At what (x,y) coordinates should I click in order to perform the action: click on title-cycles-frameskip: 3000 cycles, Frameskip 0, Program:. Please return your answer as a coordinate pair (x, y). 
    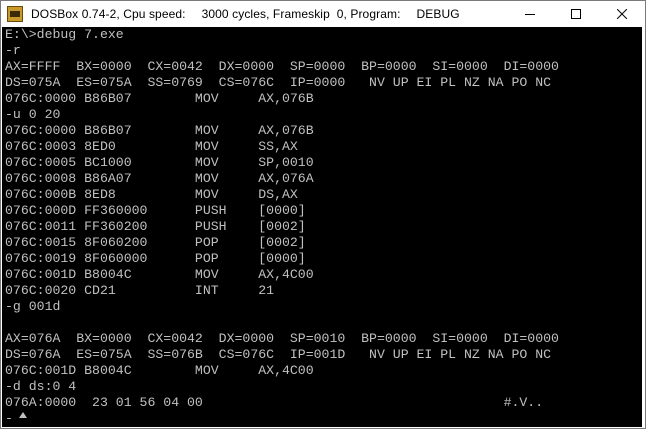
    Looking at the image, I should click on (301, 14).